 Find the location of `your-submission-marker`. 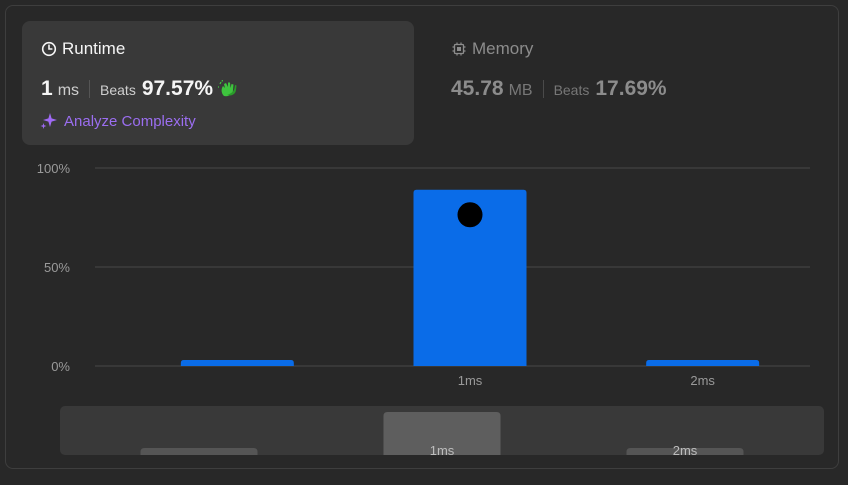

your-submission-marker is located at coordinates (470, 215).